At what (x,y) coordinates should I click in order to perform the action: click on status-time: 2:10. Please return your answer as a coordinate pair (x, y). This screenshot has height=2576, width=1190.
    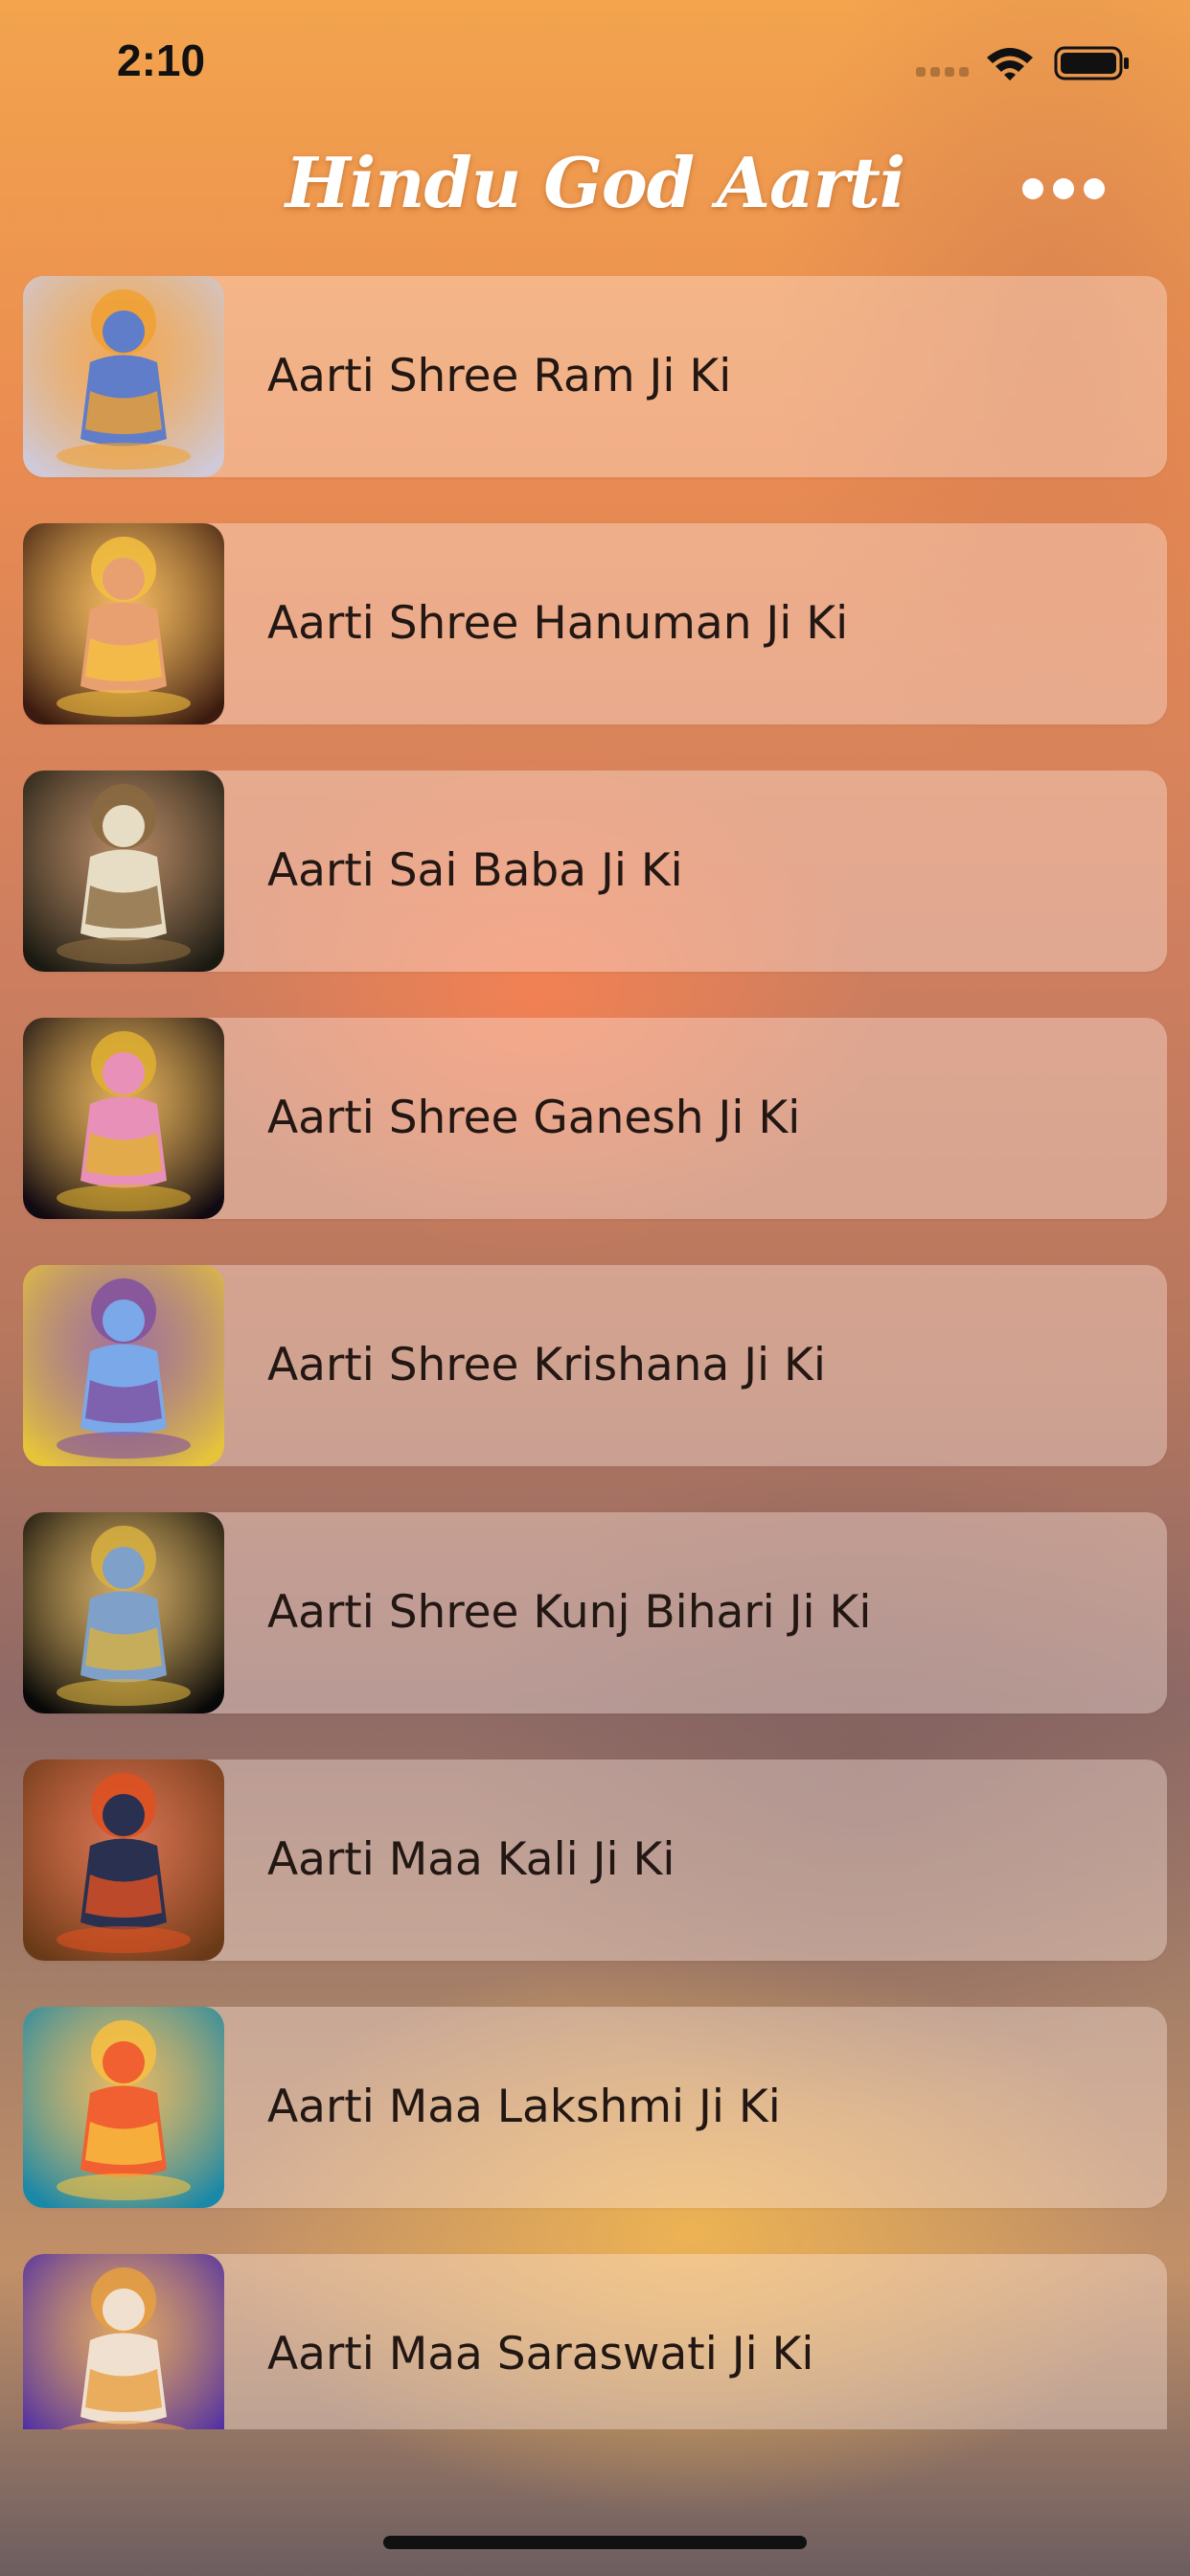
    Looking at the image, I should click on (162, 60).